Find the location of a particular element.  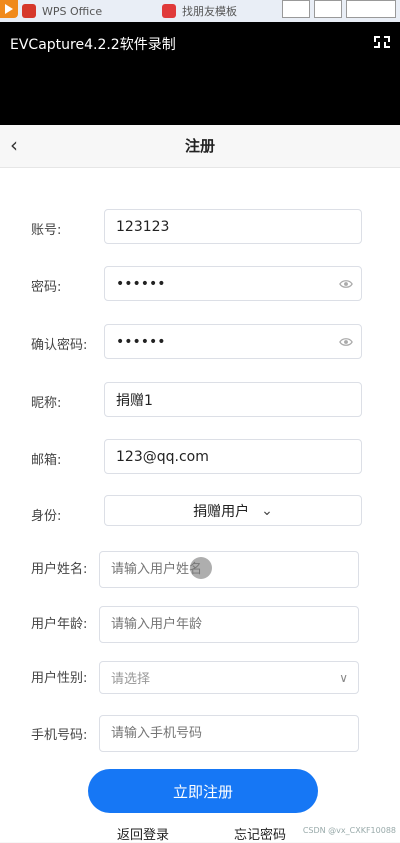

email-label: 邮箱: is located at coordinates (46, 460).